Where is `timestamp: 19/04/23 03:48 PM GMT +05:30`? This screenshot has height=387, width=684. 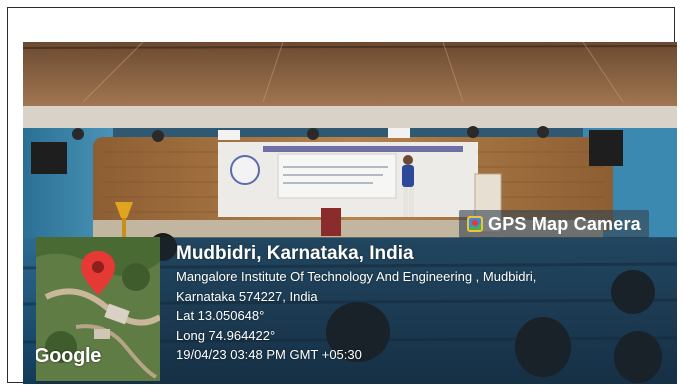
timestamp: 19/04/23 03:48 PM GMT +05:30 is located at coordinates (269, 354).